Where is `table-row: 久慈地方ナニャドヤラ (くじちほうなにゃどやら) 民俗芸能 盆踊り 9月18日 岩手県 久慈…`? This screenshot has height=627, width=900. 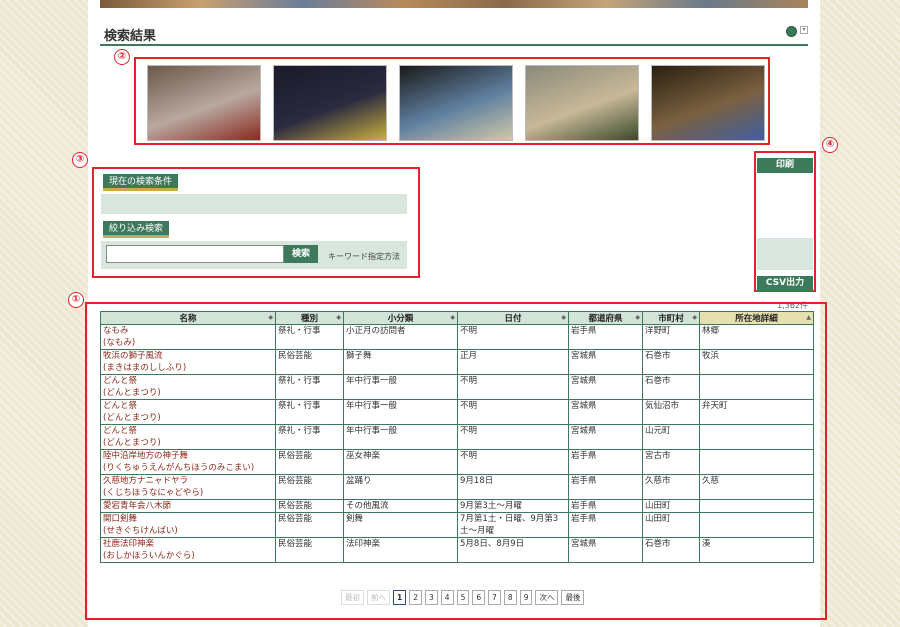
table-row: 久慈地方ナニャドヤラ (くじちほうなにゃどやら) 民俗芸能 盆踊り 9月18日 岩手県 久慈… is located at coordinates (457, 487).